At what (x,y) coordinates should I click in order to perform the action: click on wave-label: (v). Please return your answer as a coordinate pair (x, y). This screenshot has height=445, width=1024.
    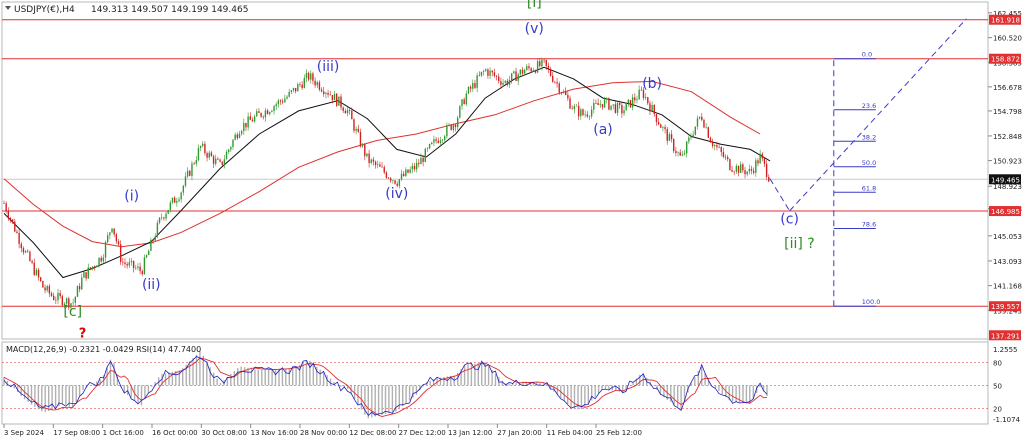
    Looking at the image, I should click on (534, 29).